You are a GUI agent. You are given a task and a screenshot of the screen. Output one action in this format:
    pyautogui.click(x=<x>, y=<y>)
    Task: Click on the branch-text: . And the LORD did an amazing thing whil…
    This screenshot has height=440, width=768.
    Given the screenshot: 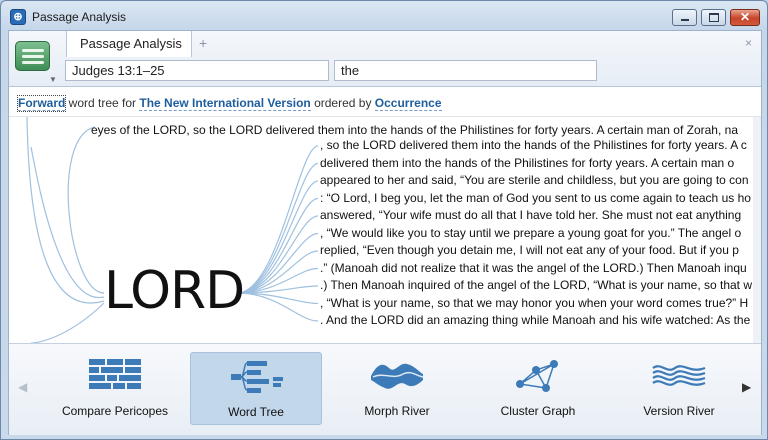 What is the action you would take?
    pyautogui.click(x=535, y=320)
    